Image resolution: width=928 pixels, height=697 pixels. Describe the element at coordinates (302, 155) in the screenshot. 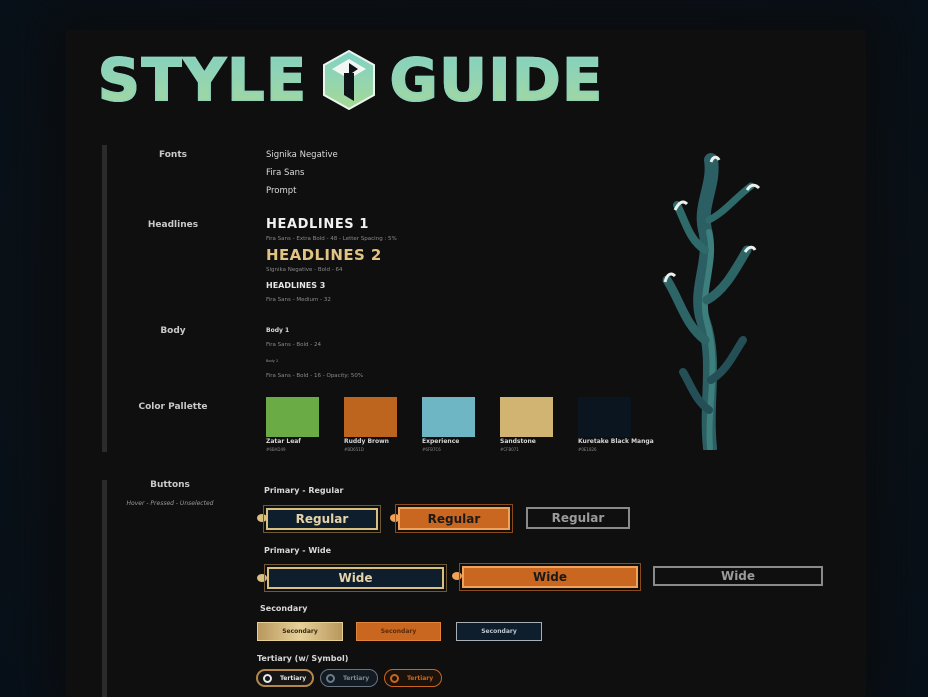

I see `font-item: Signika Negative` at that location.